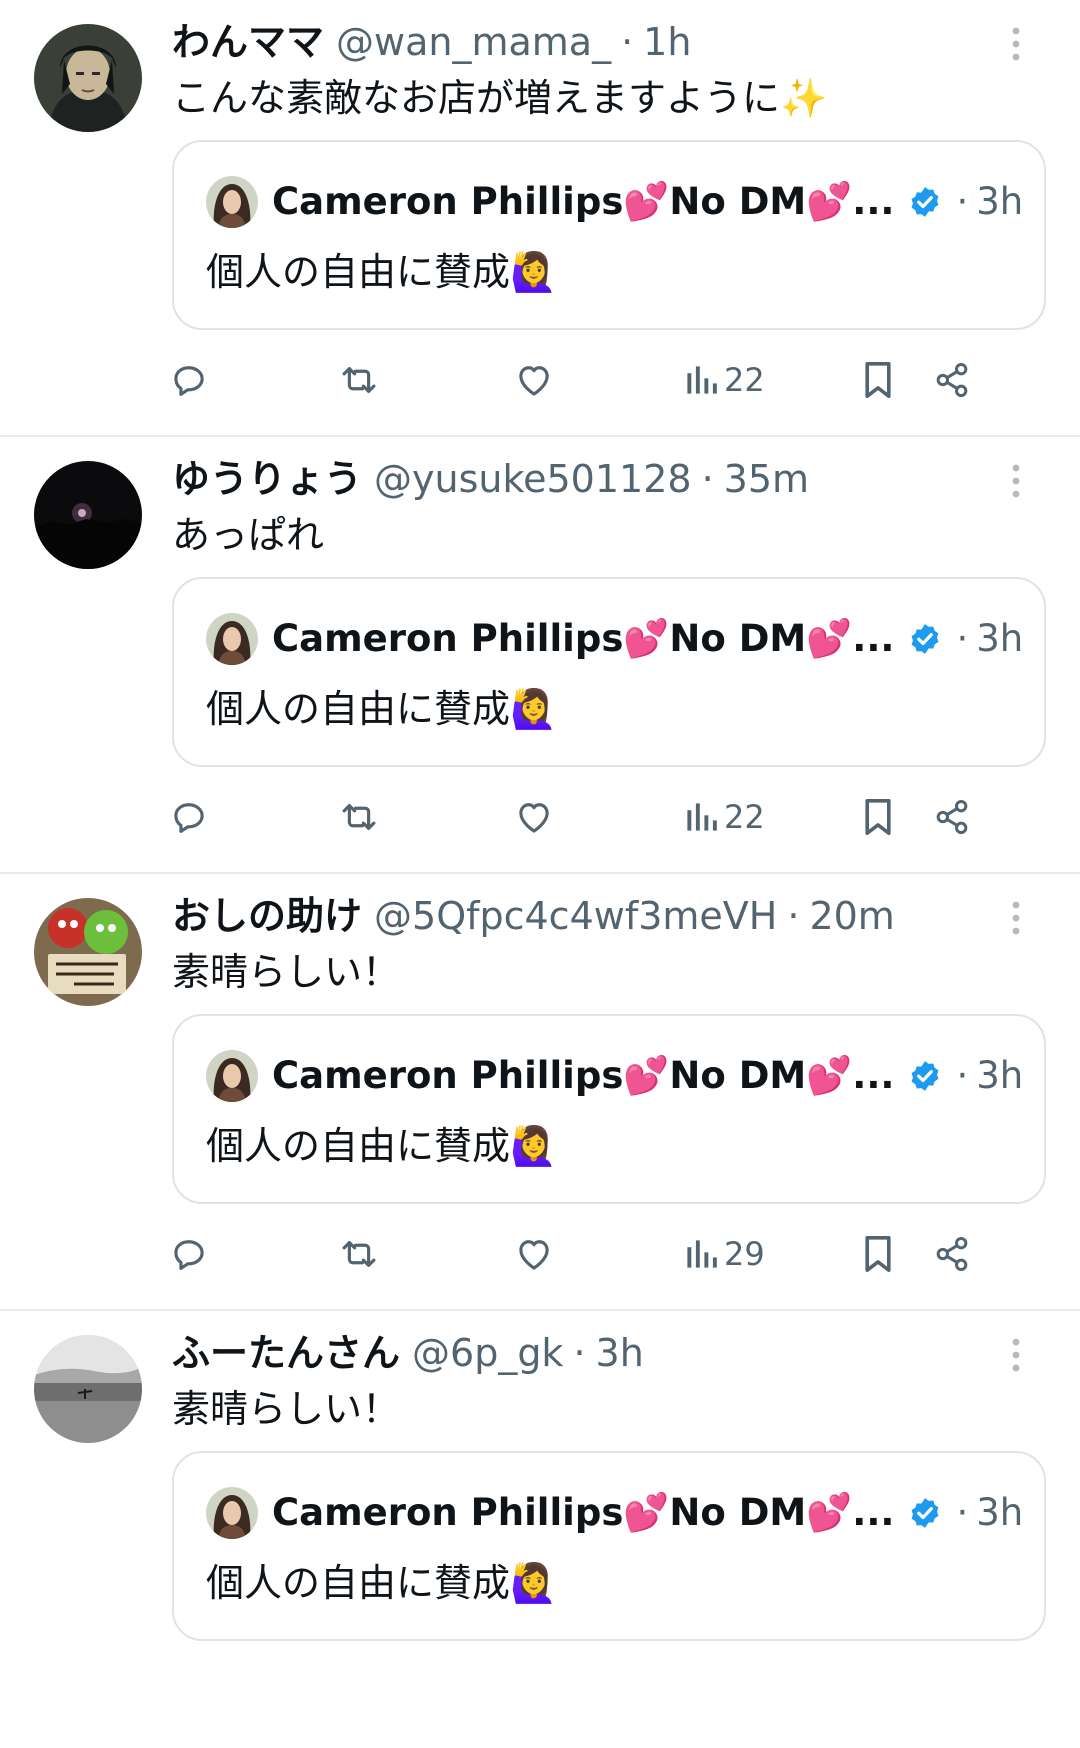 The height and width of the screenshot is (1748, 1080). I want to click on display-name: わんママ, so click(248, 42).